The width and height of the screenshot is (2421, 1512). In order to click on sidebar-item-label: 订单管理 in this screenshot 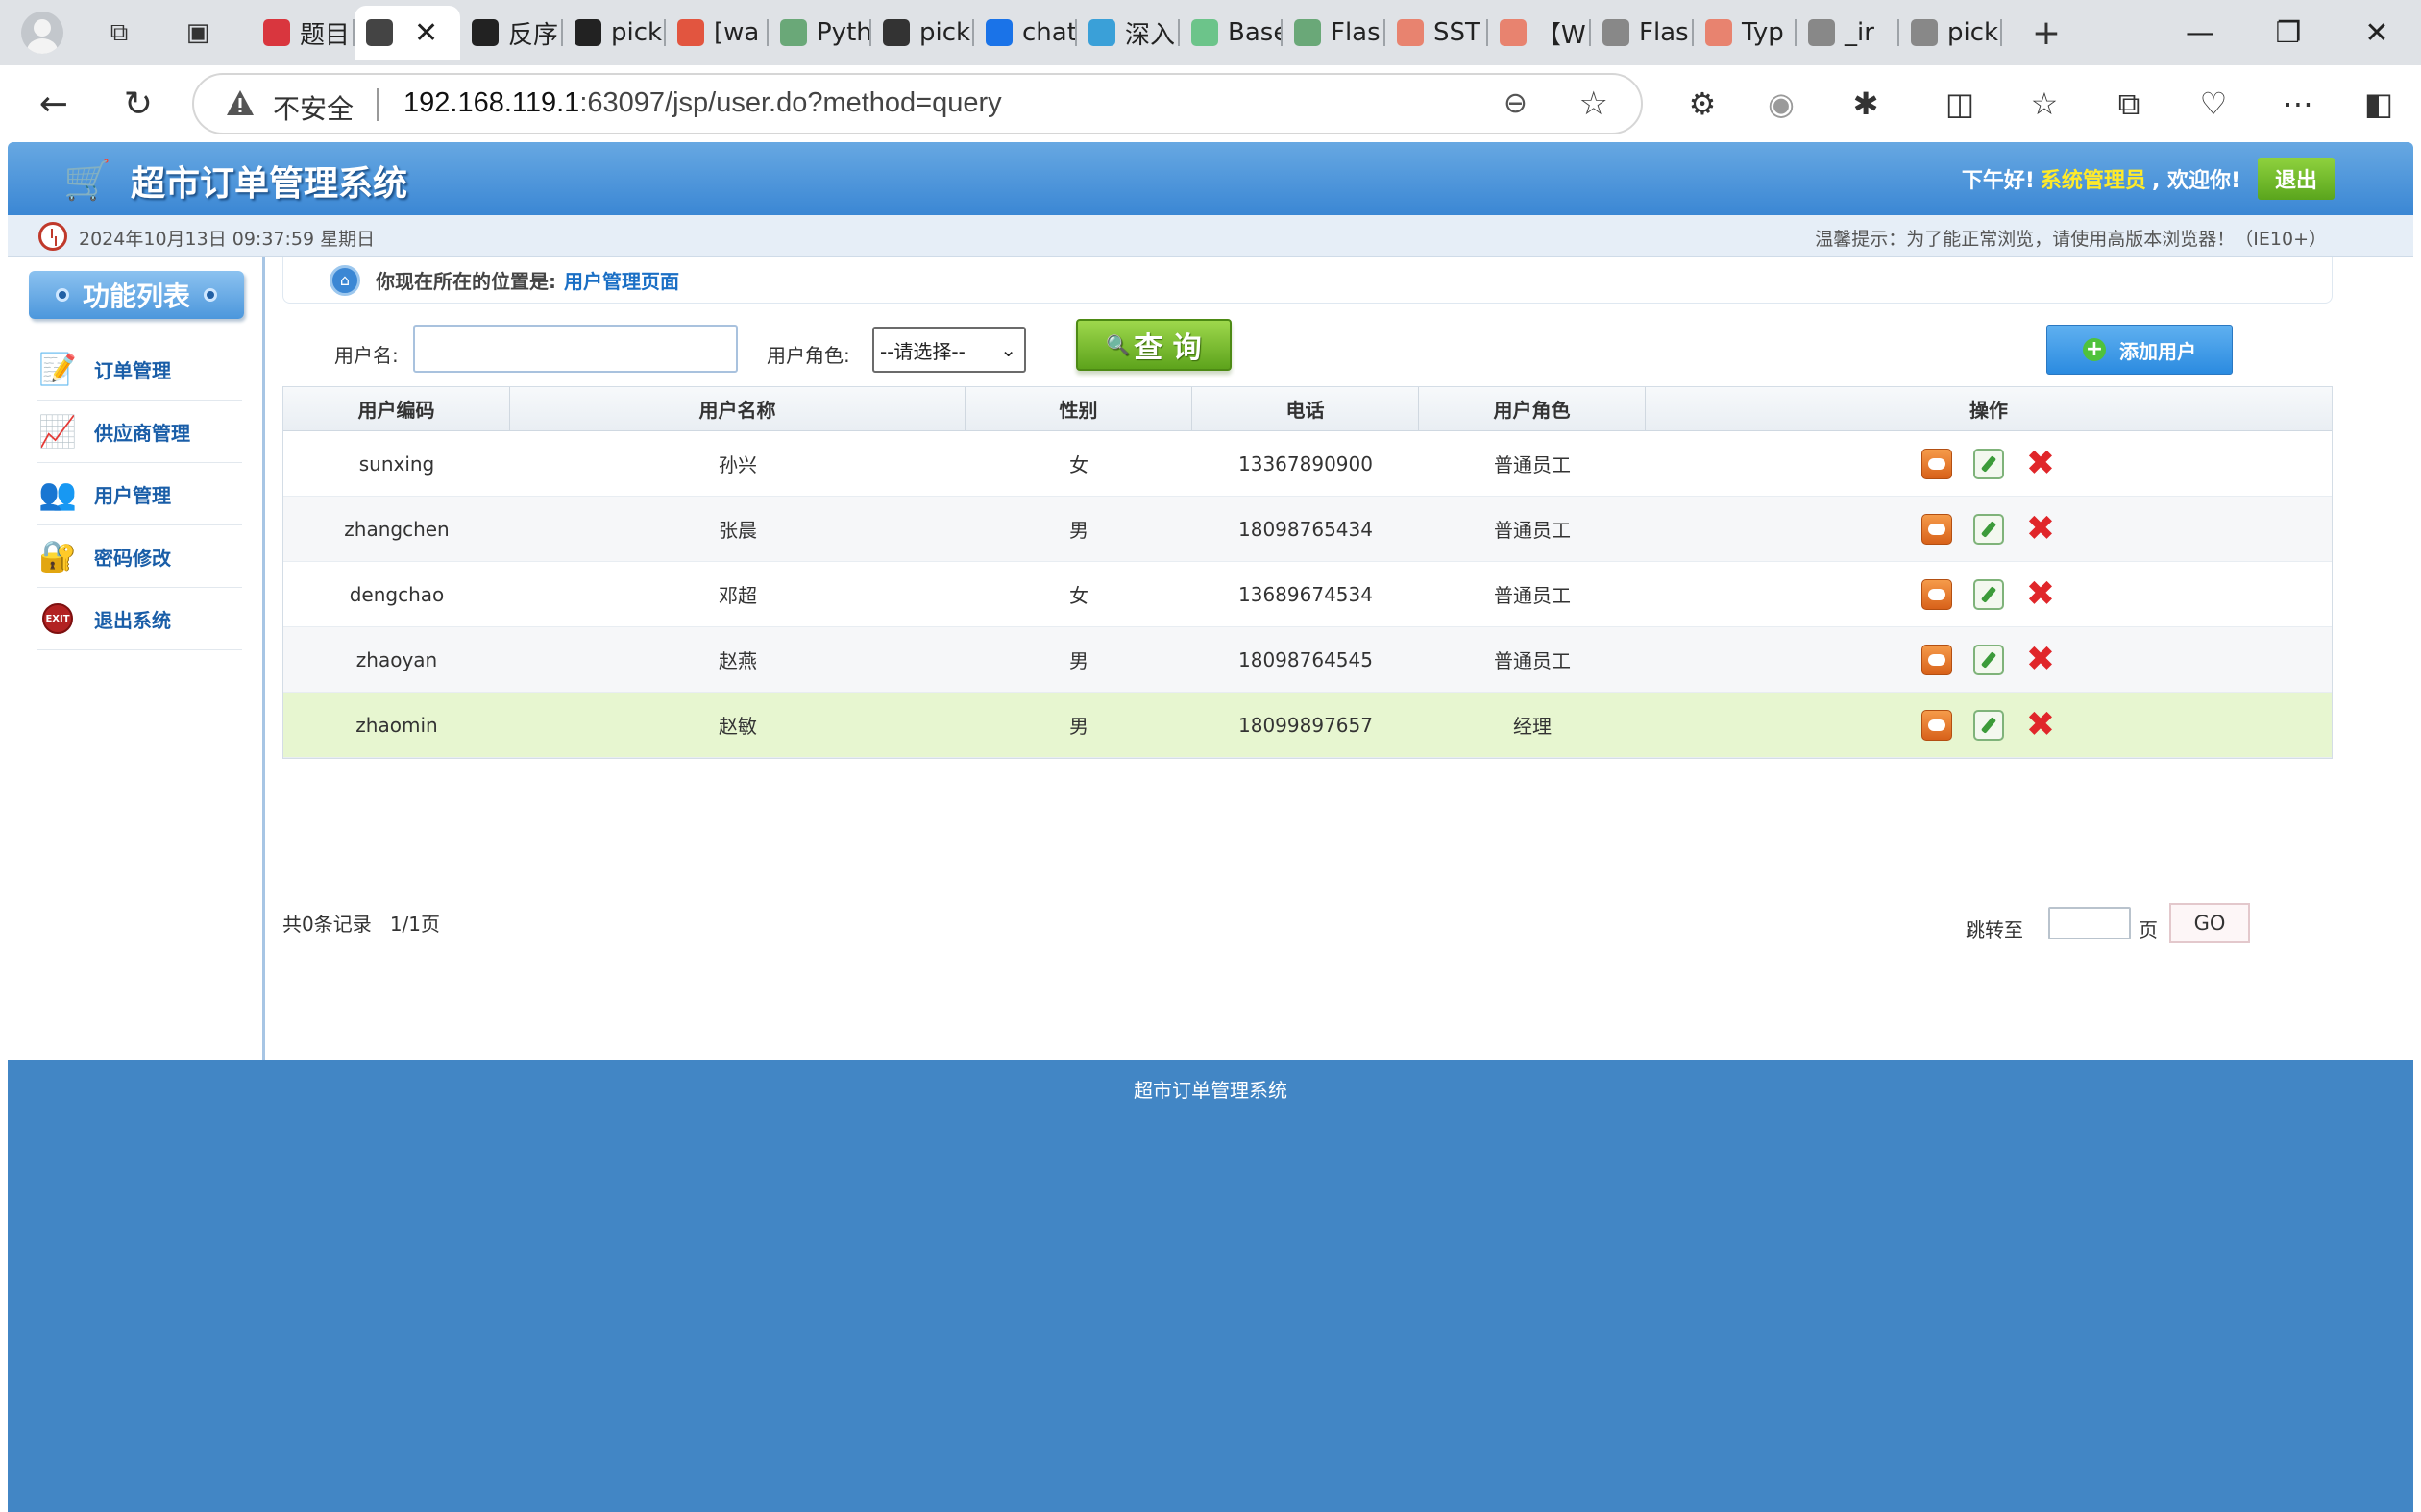, I will do `click(132, 369)`.